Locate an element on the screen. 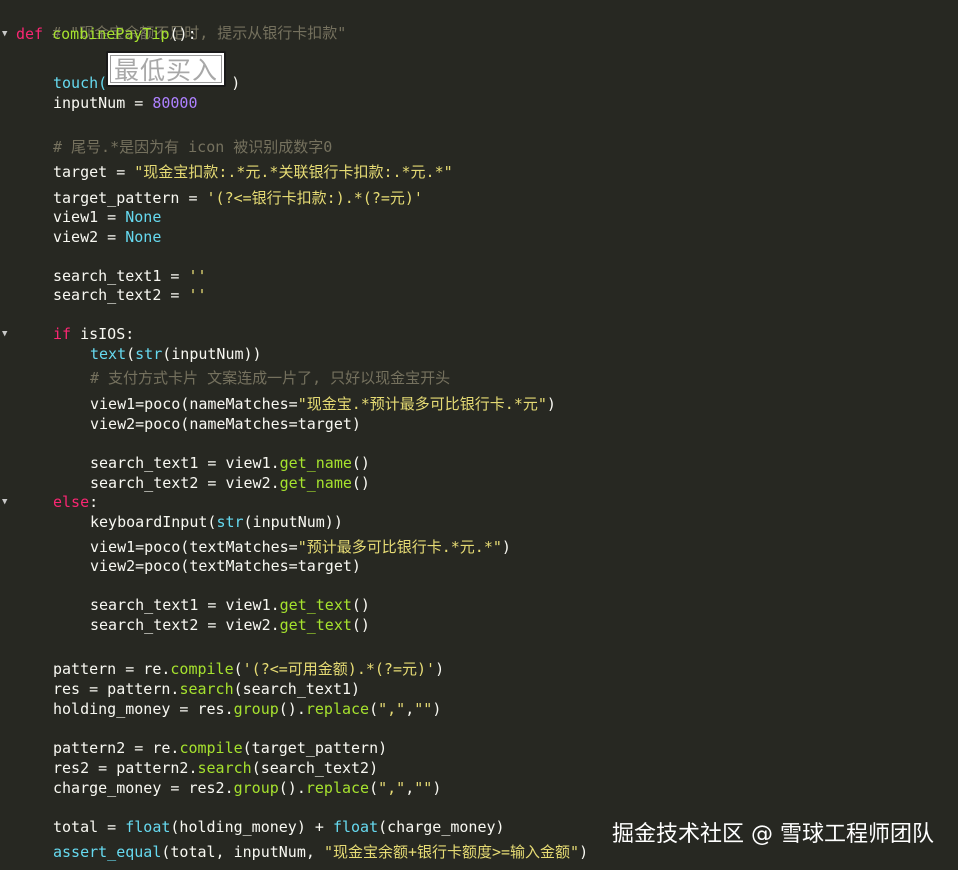  code-line: def combinePayTip(): is located at coordinates (106, 34).